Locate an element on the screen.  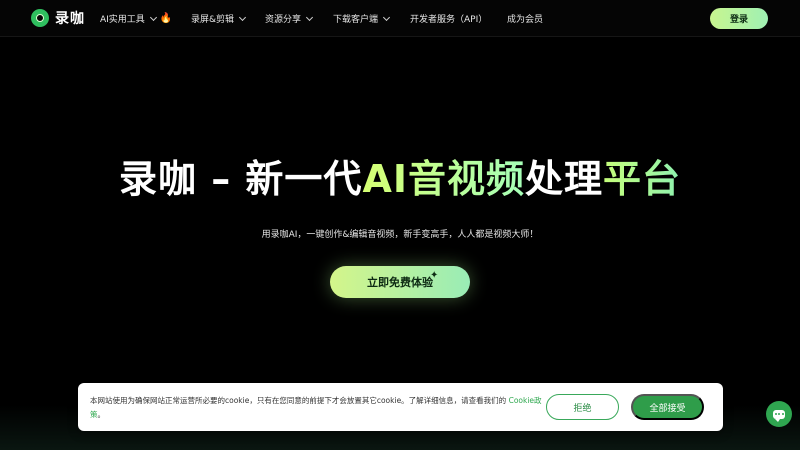
nav-item-label: 开发者服务（API） is located at coordinates (449, 20).